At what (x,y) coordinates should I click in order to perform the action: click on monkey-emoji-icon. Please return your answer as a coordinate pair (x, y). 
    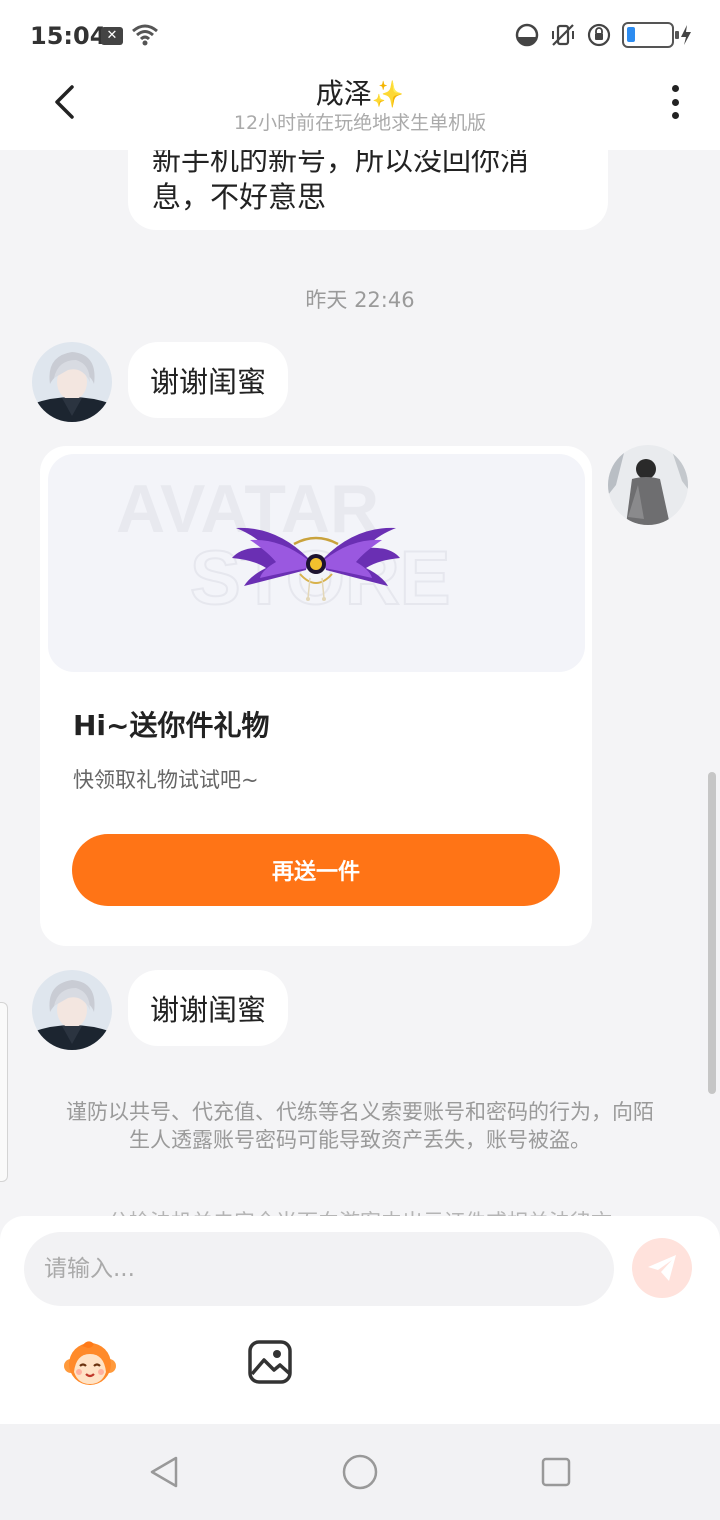
    Looking at the image, I should click on (90, 1363).